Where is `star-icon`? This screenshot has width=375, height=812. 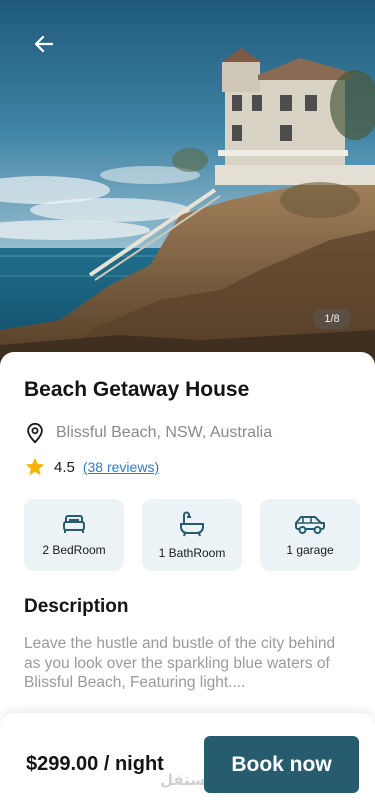
star-icon is located at coordinates (35, 466).